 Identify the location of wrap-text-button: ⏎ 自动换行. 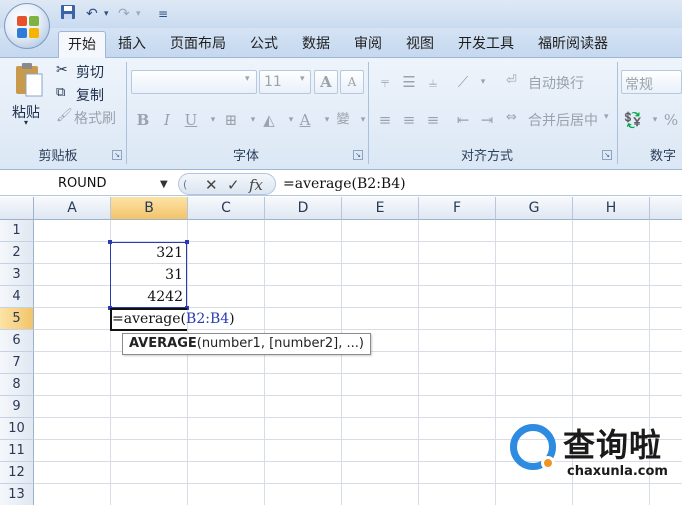
(551, 83).